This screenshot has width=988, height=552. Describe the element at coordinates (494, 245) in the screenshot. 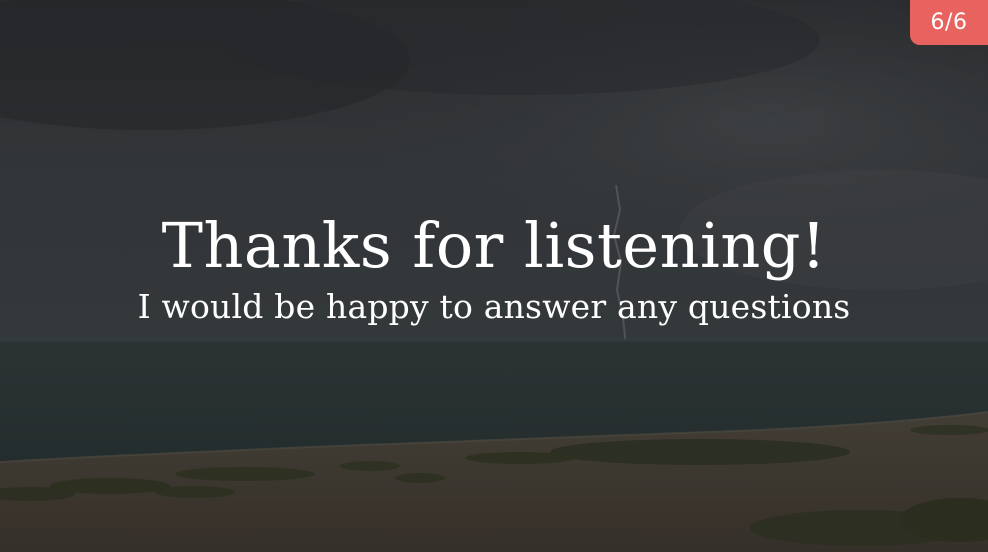

I see `slide-title: Thanks for listening!` at that location.